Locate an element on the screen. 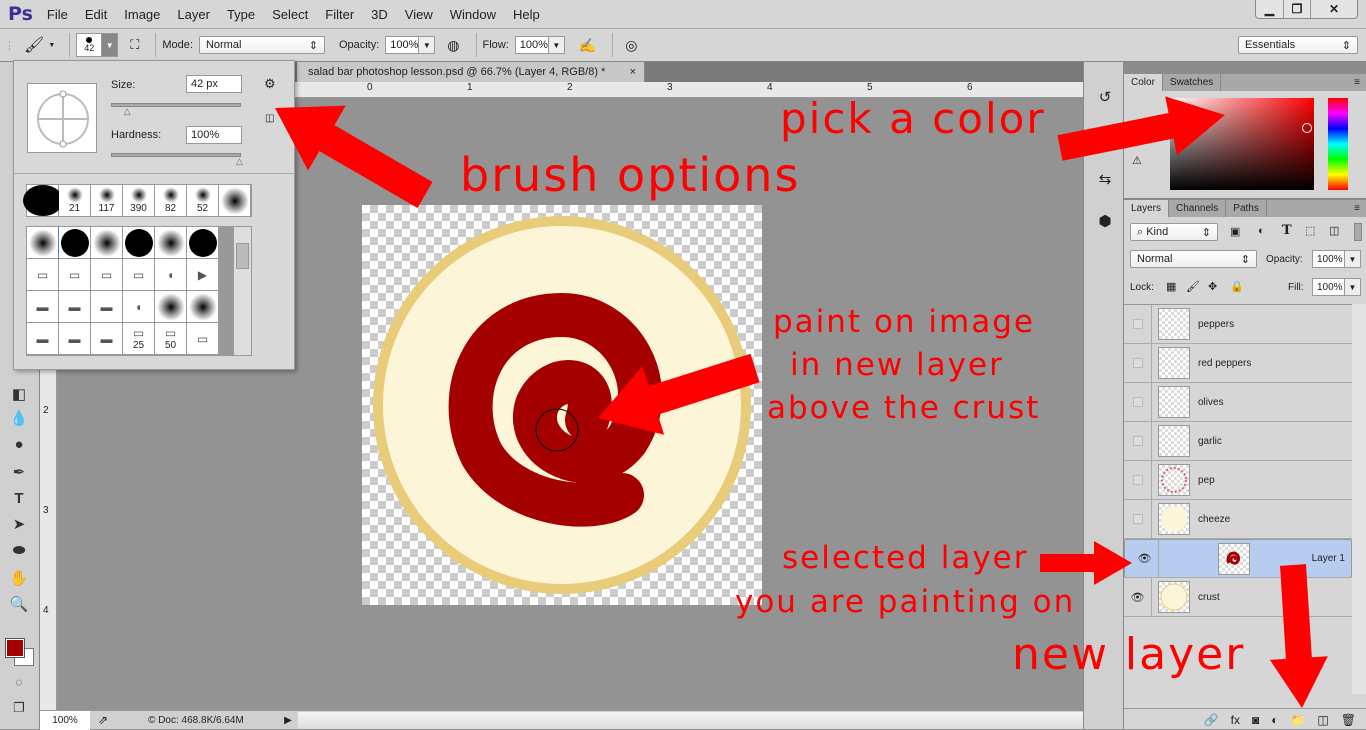 The height and width of the screenshot is (730, 1366). lock-position-icon: ✥ is located at coordinates (1212, 286).